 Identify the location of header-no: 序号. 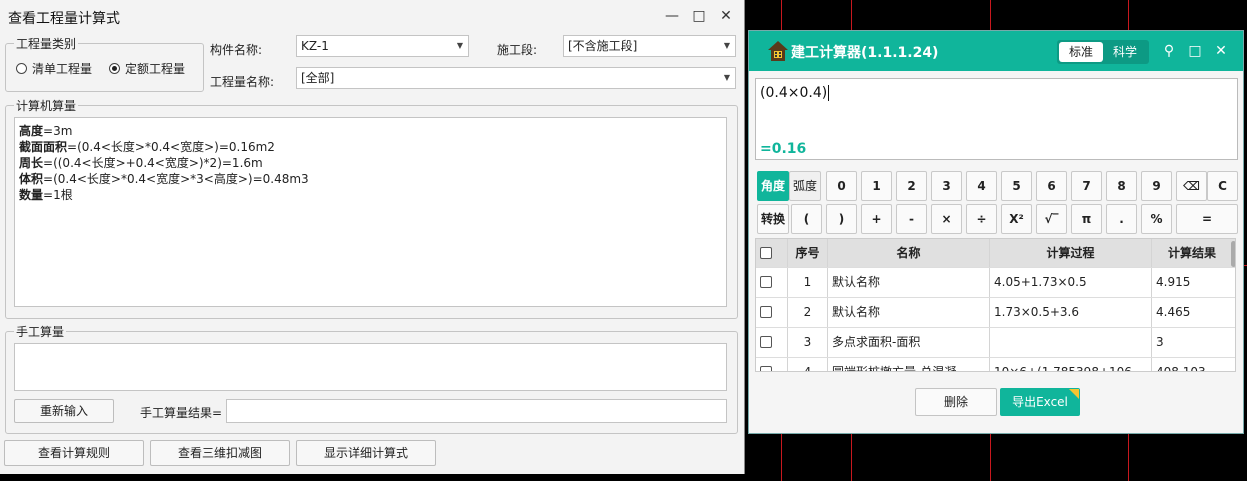
(808, 253).